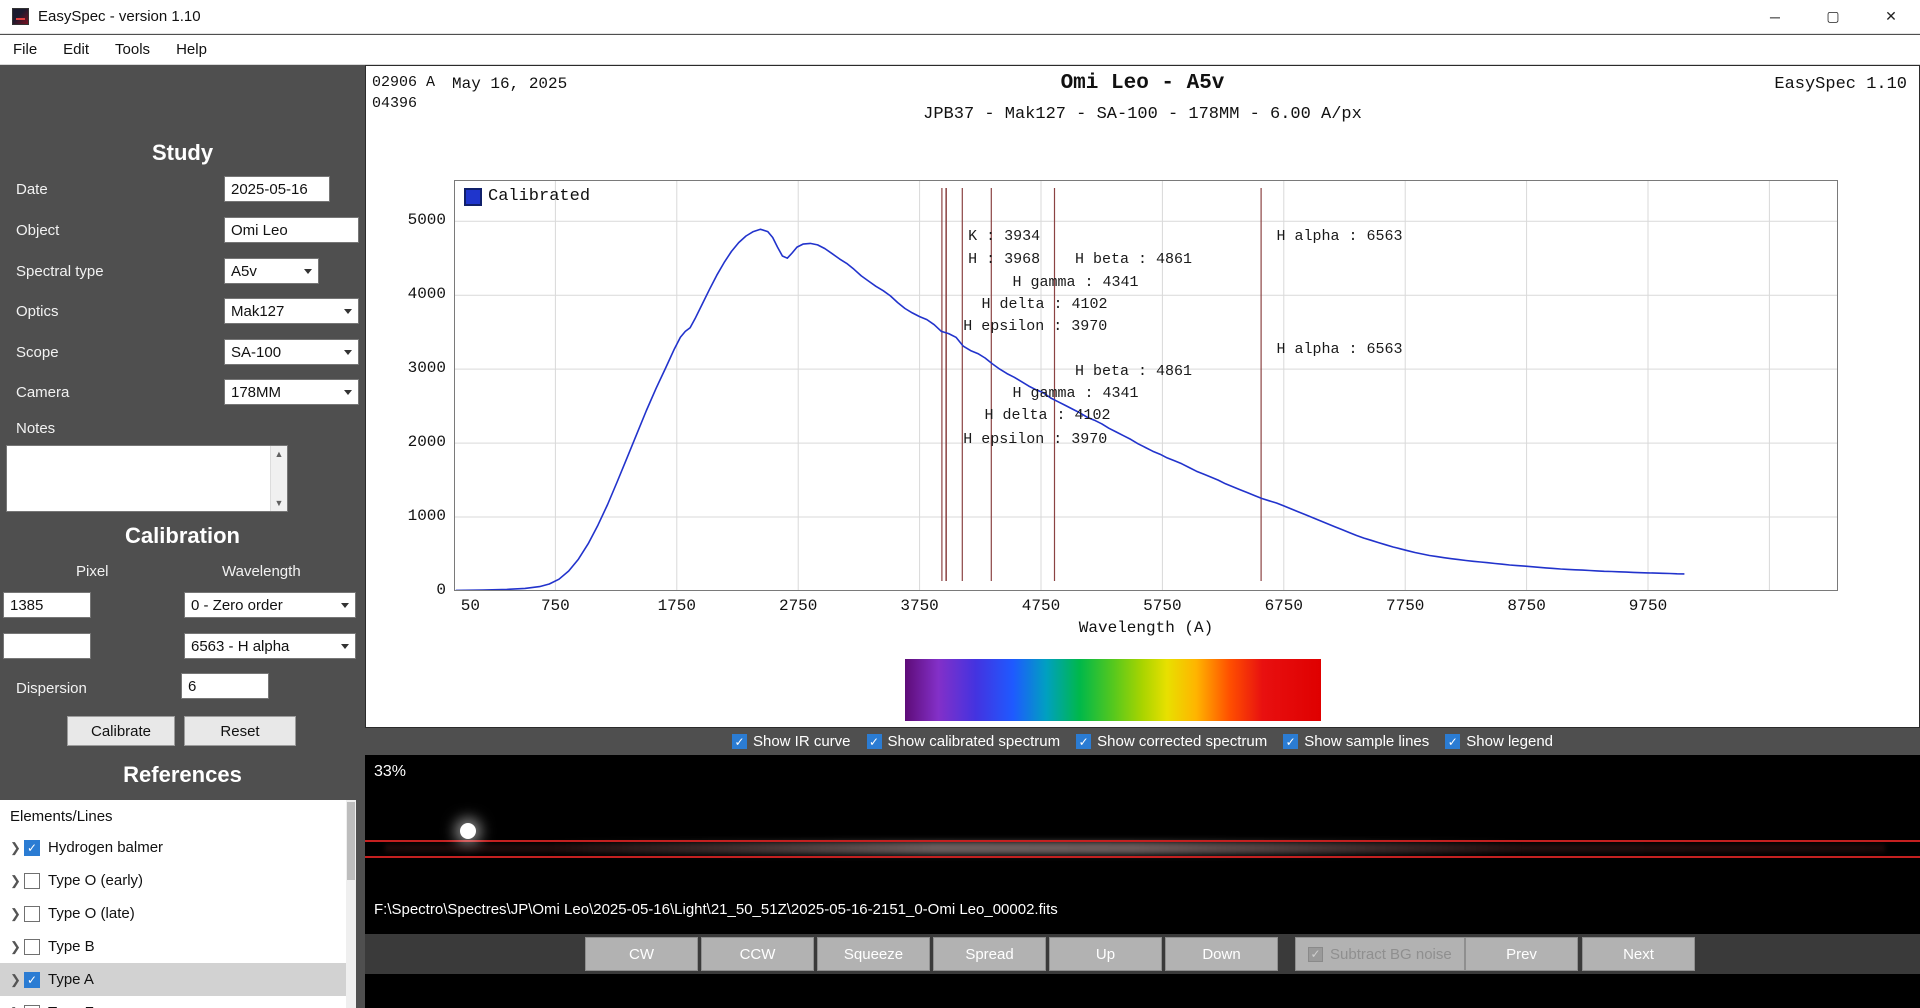  Describe the element at coordinates (1105, 954) in the screenshot. I see `up-button: Up` at that location.